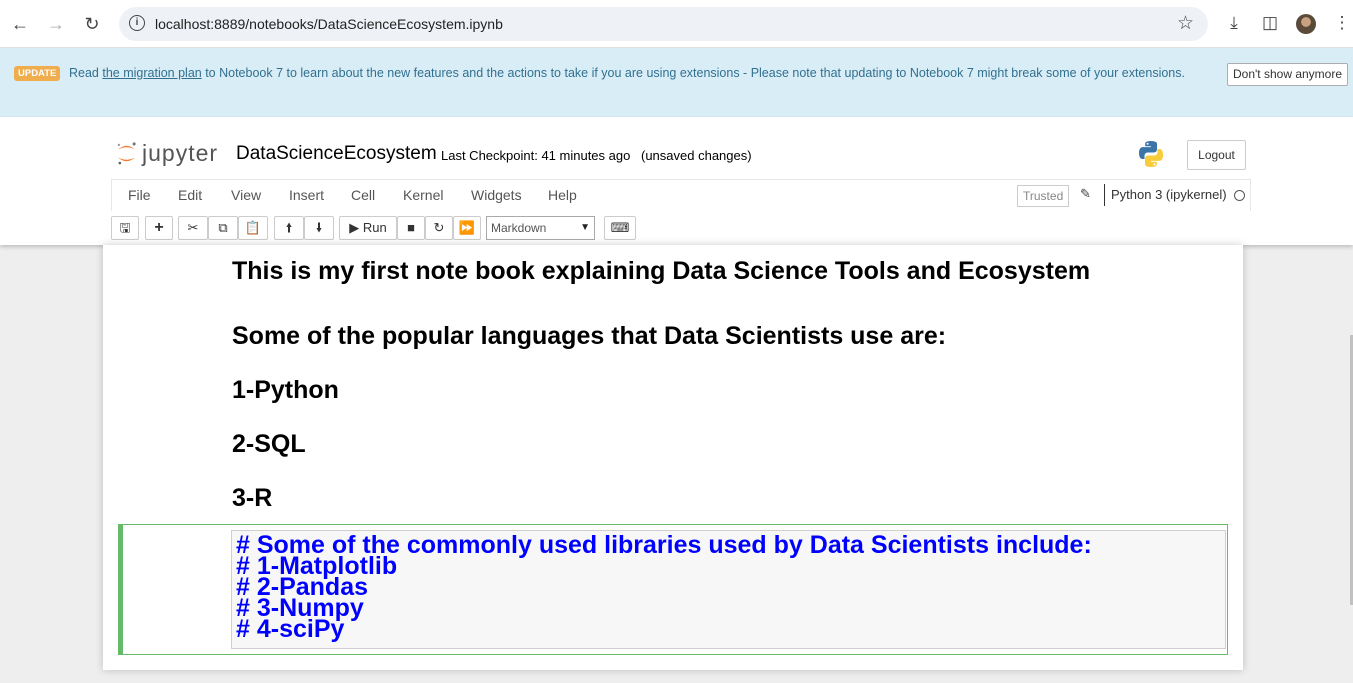  What do you see at coordinates (252, 498) in the screenshot?
I see `rendered-list-item: 3-R` at bounding box center [252, 498].